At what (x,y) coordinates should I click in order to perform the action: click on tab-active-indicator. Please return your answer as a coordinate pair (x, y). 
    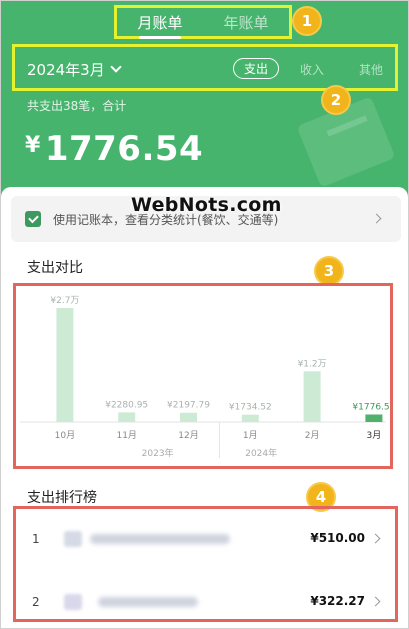
    Looking at the image, I should click on (160, 37).